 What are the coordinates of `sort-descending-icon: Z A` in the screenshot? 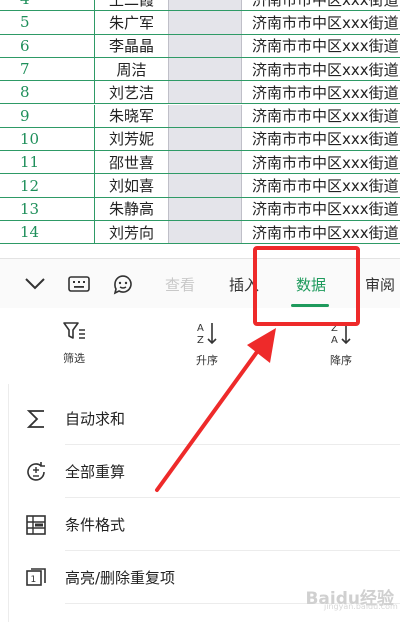 It's located at (341, 334).